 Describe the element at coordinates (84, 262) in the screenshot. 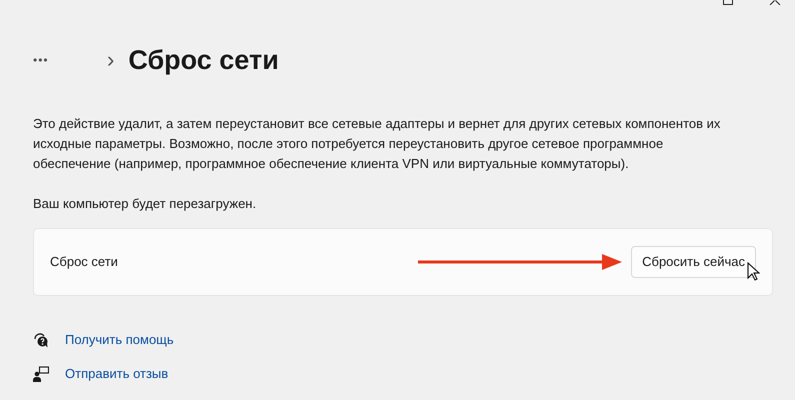

I see `reset-label: Сброс сети` at that location.